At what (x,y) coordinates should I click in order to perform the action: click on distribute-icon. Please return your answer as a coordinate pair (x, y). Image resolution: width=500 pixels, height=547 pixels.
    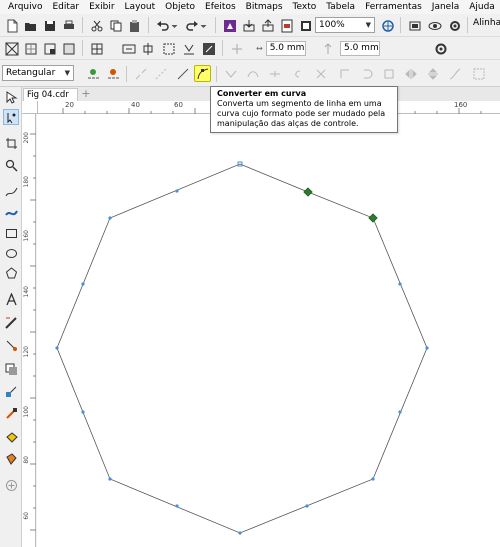
    Looking at the image, I should click on (168, 48).